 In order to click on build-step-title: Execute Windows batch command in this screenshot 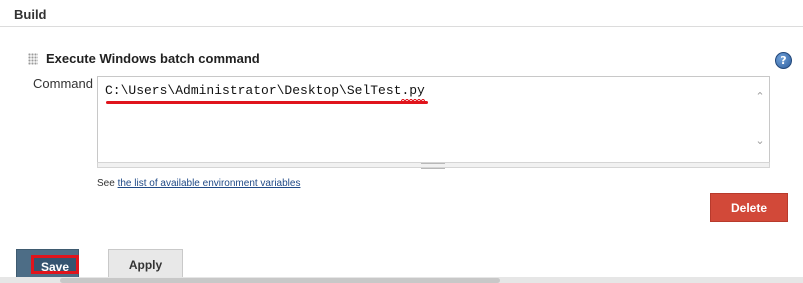, I will do `click(153, 58)`.